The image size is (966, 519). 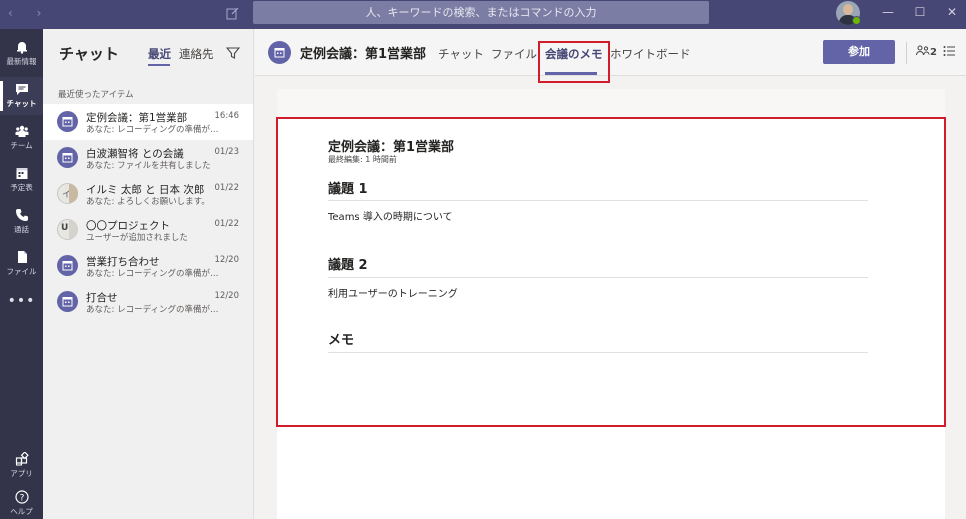 What do you see at coordinates (856, 20) in the screenshot?
I see `presence-status-icon` at bounding box center [856, 20].